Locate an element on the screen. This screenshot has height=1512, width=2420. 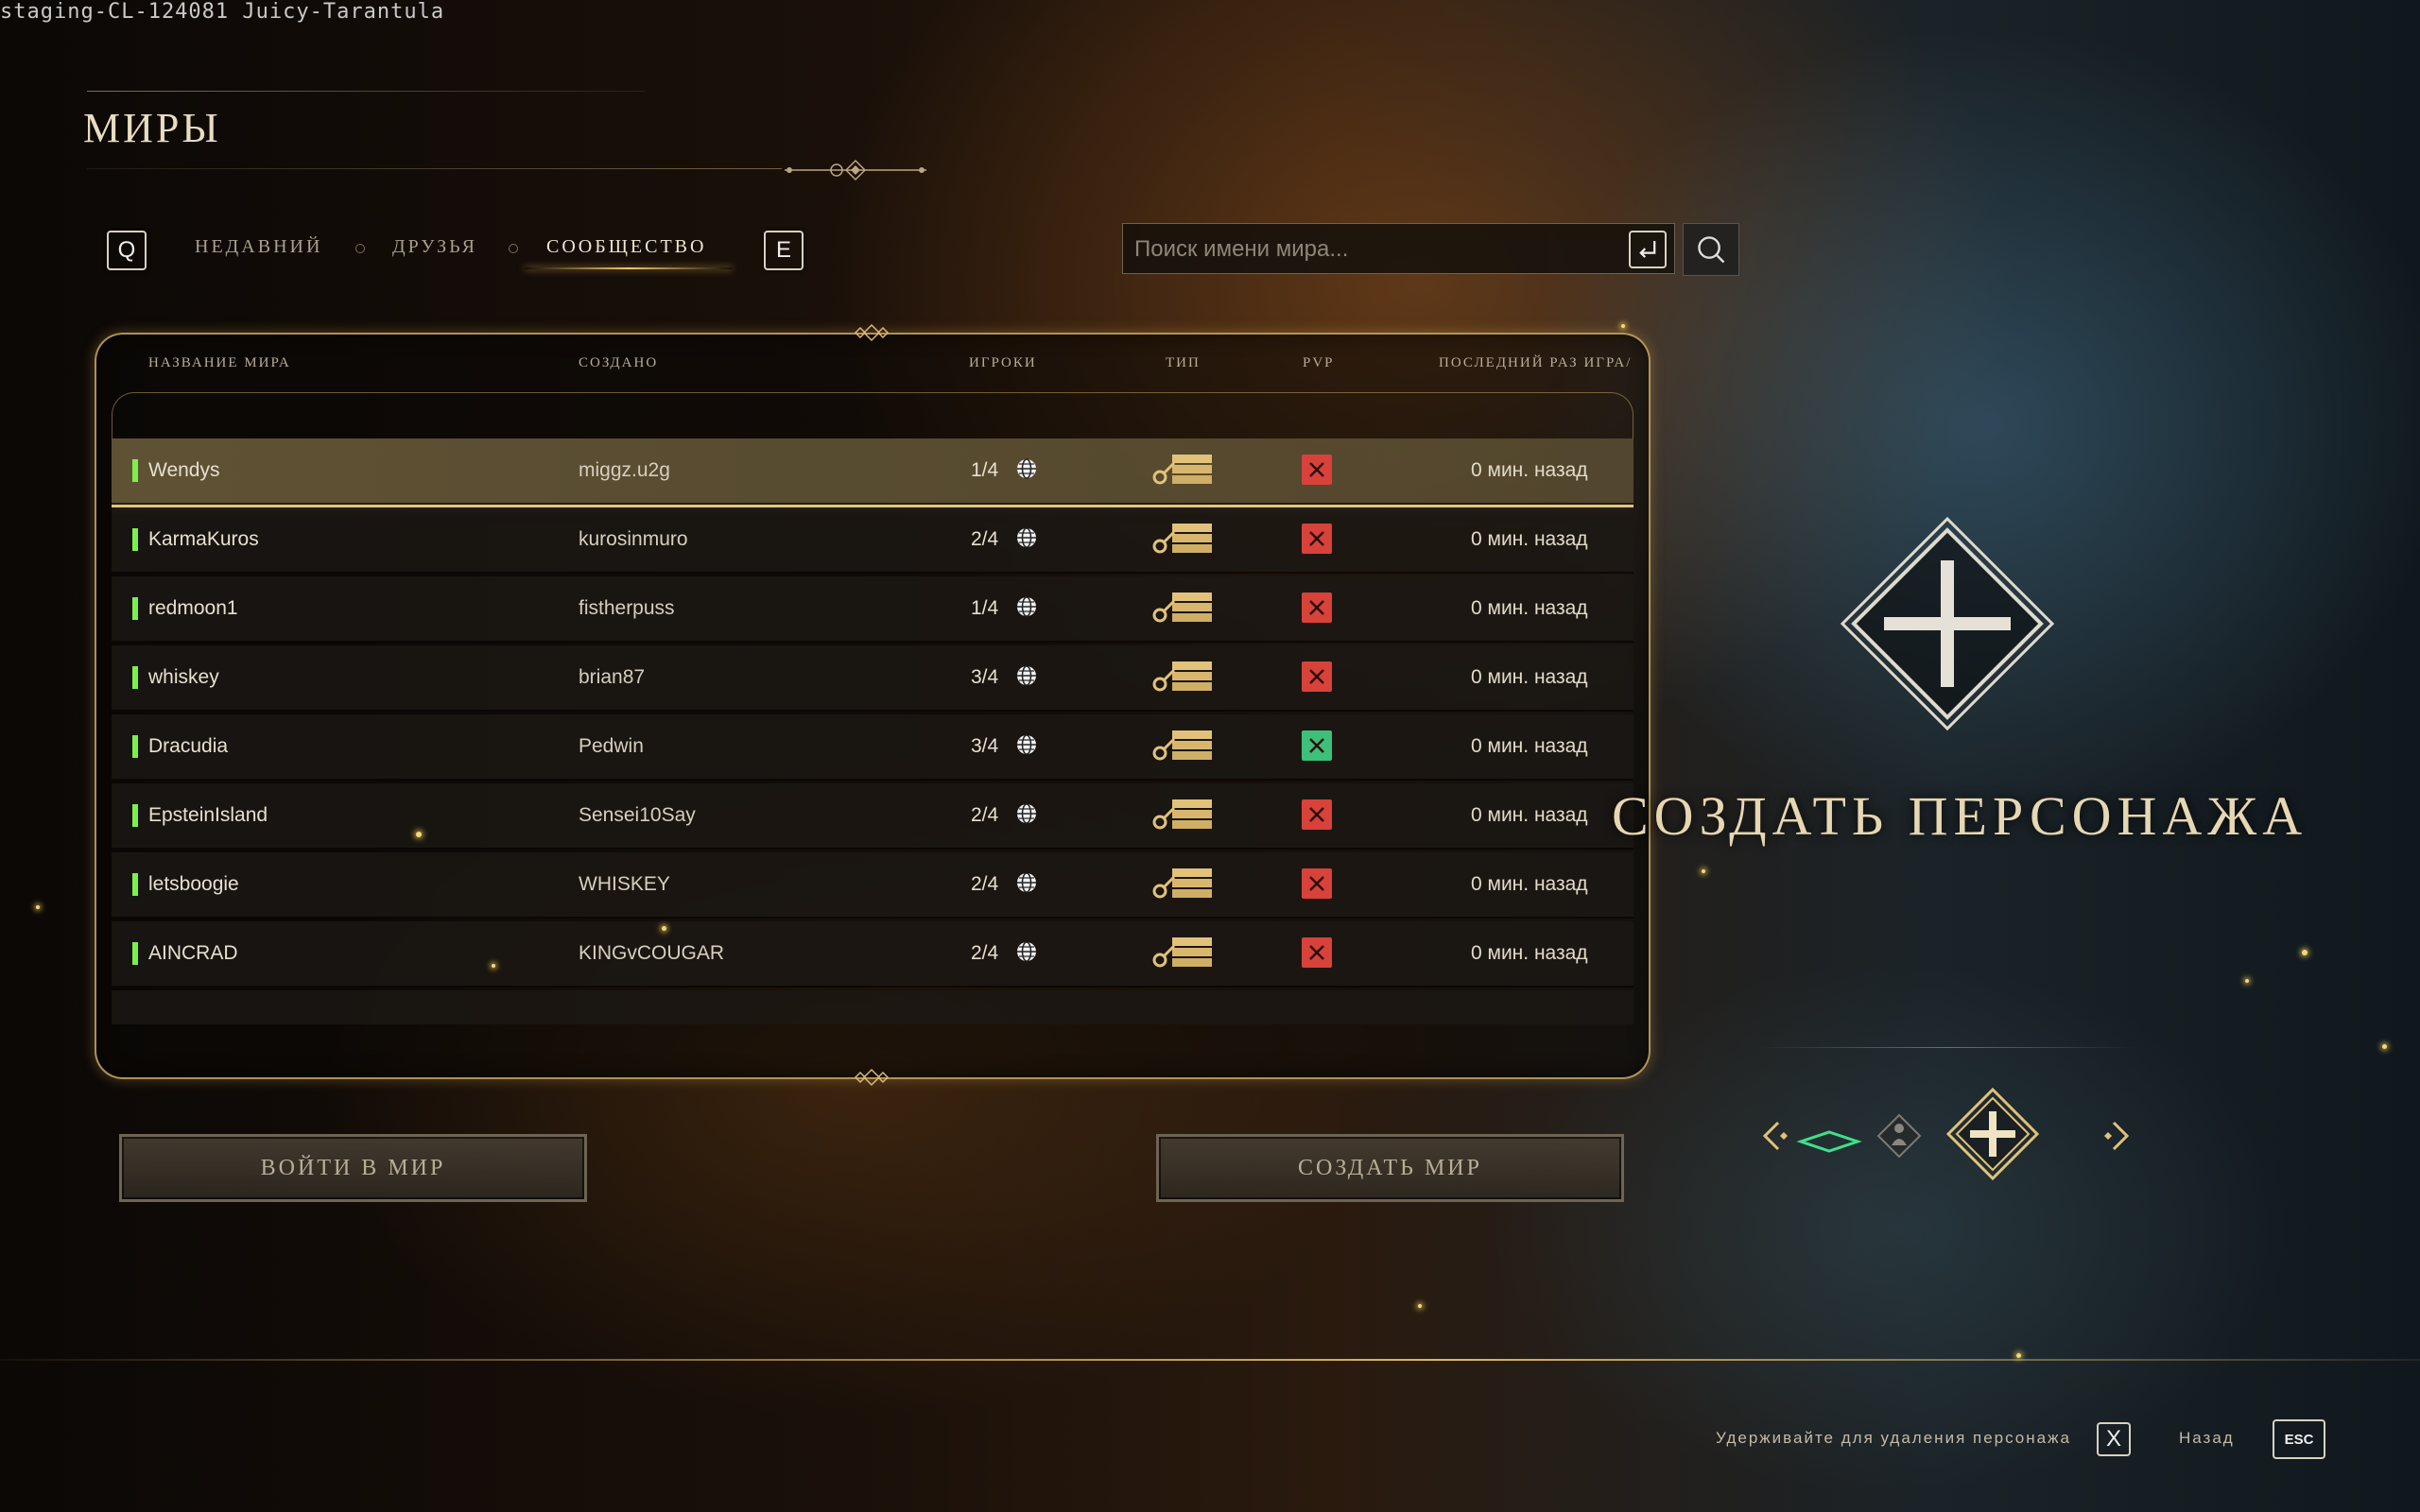
enter-key-icon is located at coordinates (1648, 249).